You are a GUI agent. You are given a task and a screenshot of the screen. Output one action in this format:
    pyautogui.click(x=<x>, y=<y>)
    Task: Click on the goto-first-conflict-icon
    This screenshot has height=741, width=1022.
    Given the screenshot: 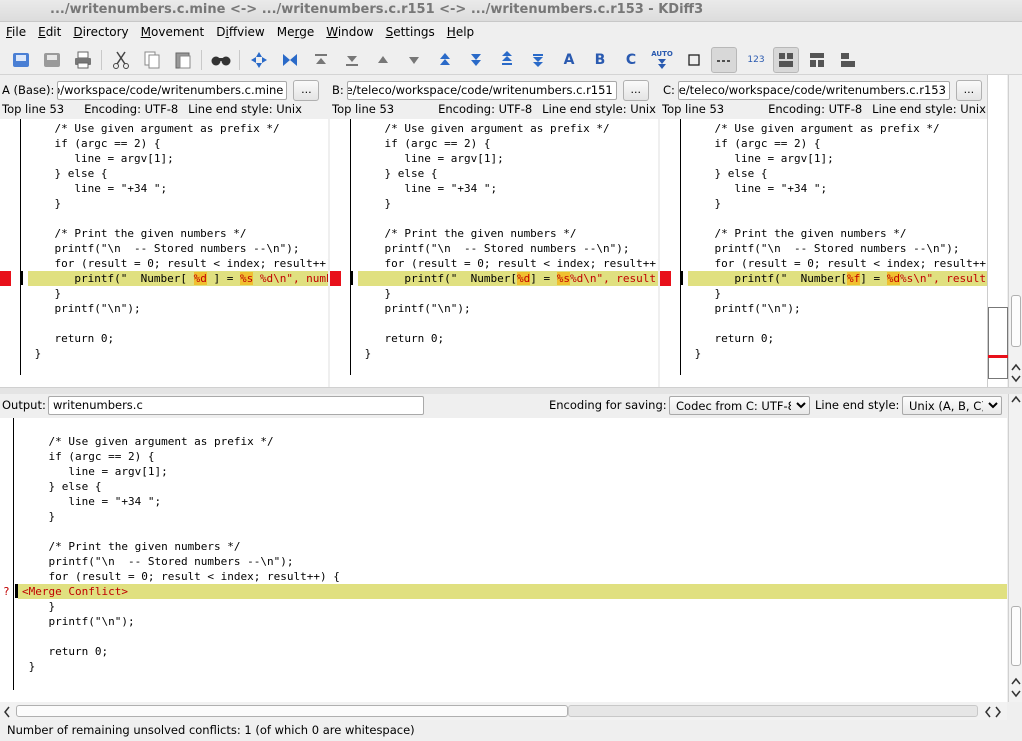 What is the action you would take?
    pyautogui.click(x=445, y=60)
    